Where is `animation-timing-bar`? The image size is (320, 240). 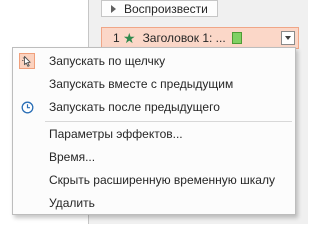 animation-timing-bar is located at coordinates (236, 38).